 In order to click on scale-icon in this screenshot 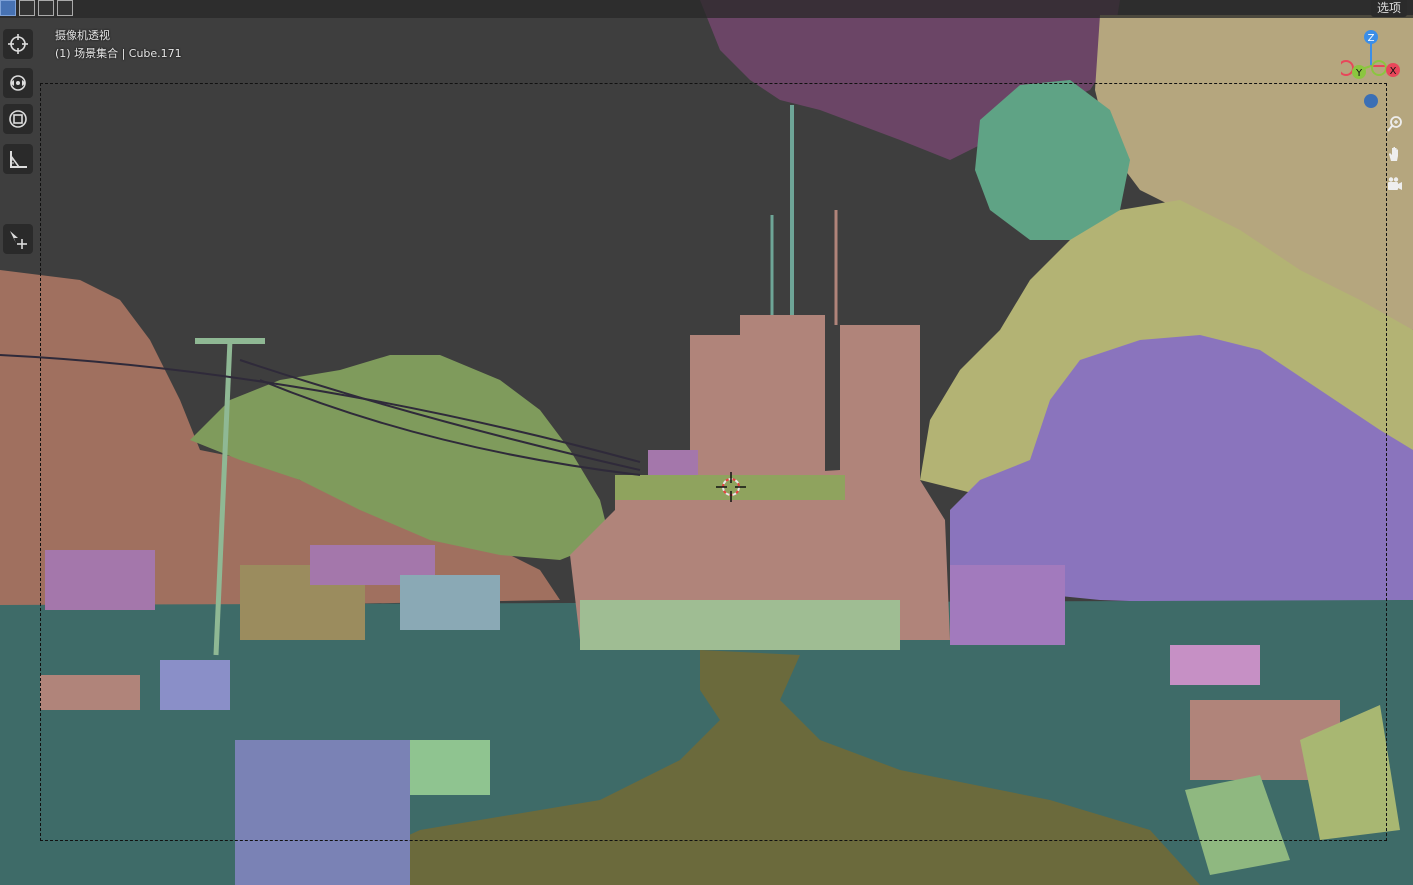, I will do `click(18, 119)`.